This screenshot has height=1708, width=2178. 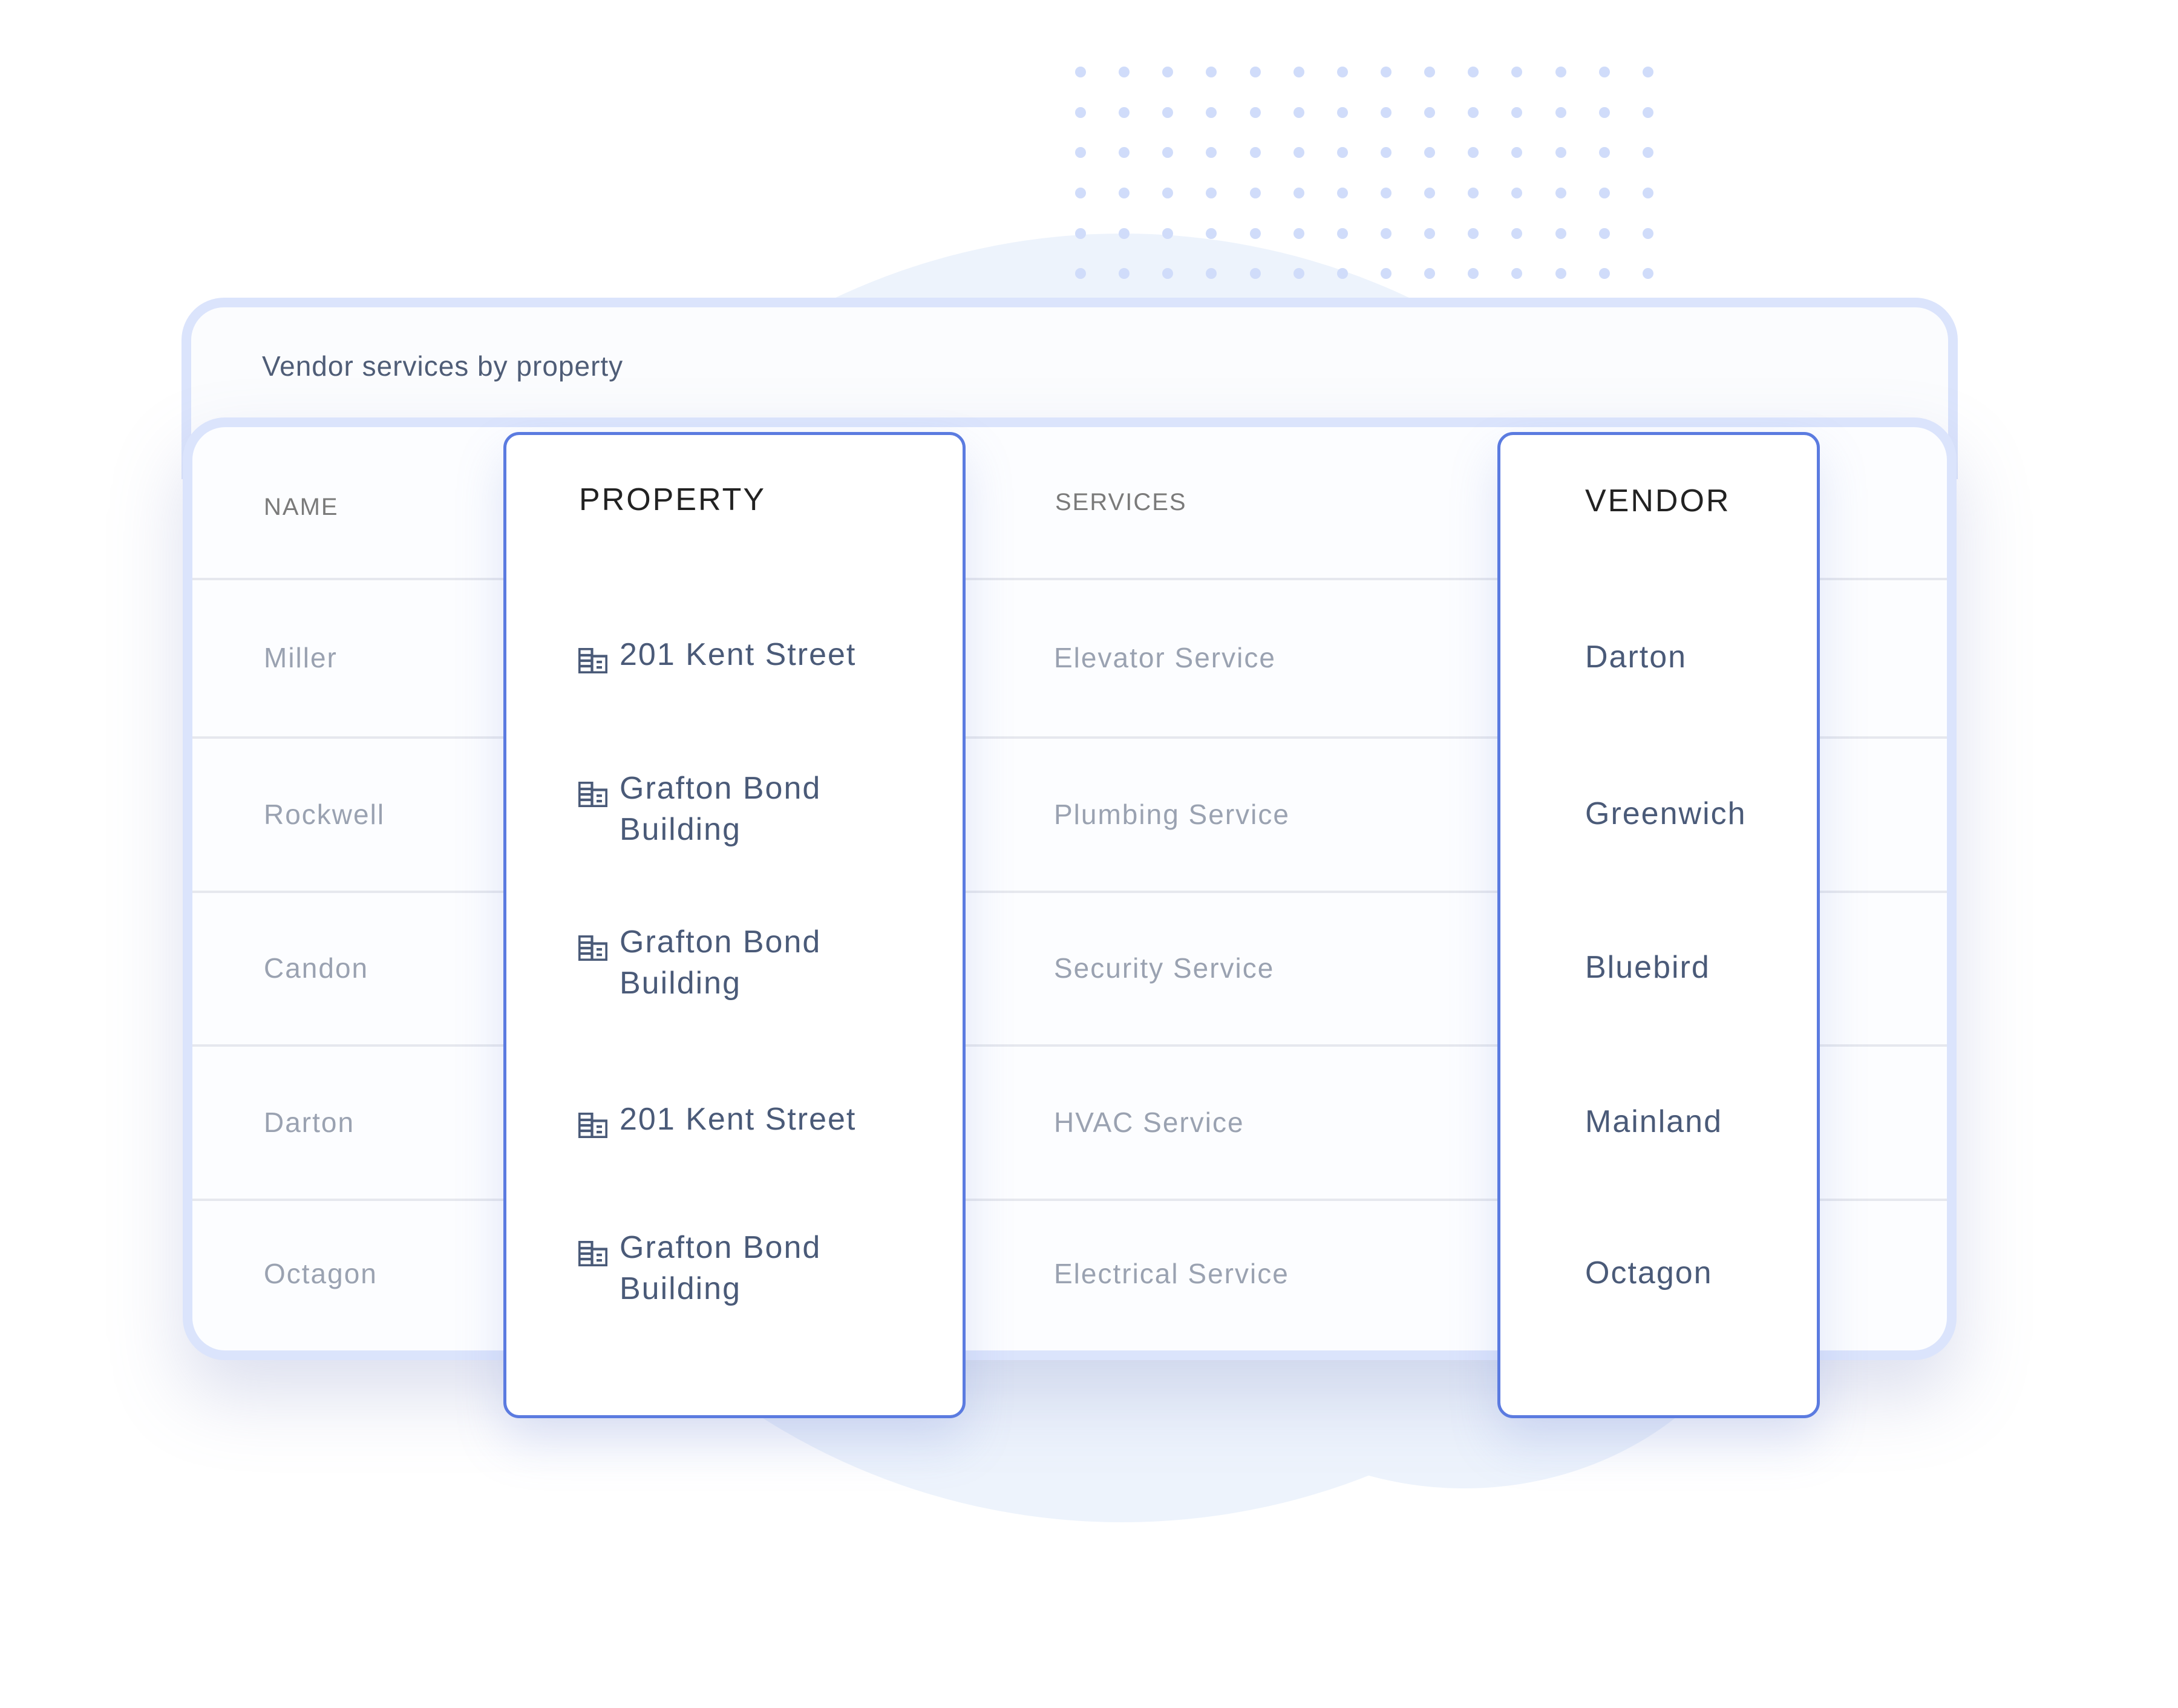 What do you see at coordinates (1164, 968) in the screenshot?
I see `cell-service: Security Service` at bounding box center [1164, 968].